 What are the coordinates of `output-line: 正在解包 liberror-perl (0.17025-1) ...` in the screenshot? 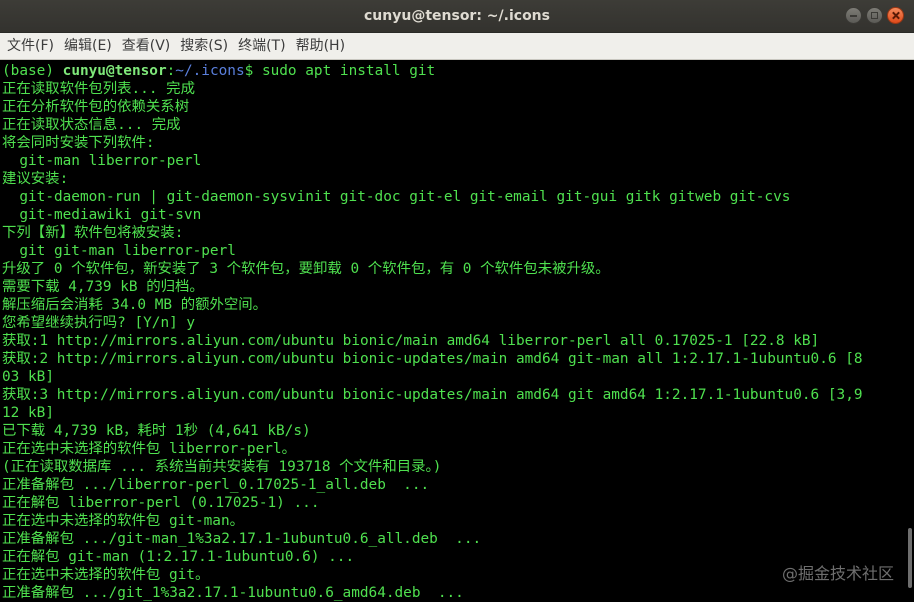 It's located at (161, 503).